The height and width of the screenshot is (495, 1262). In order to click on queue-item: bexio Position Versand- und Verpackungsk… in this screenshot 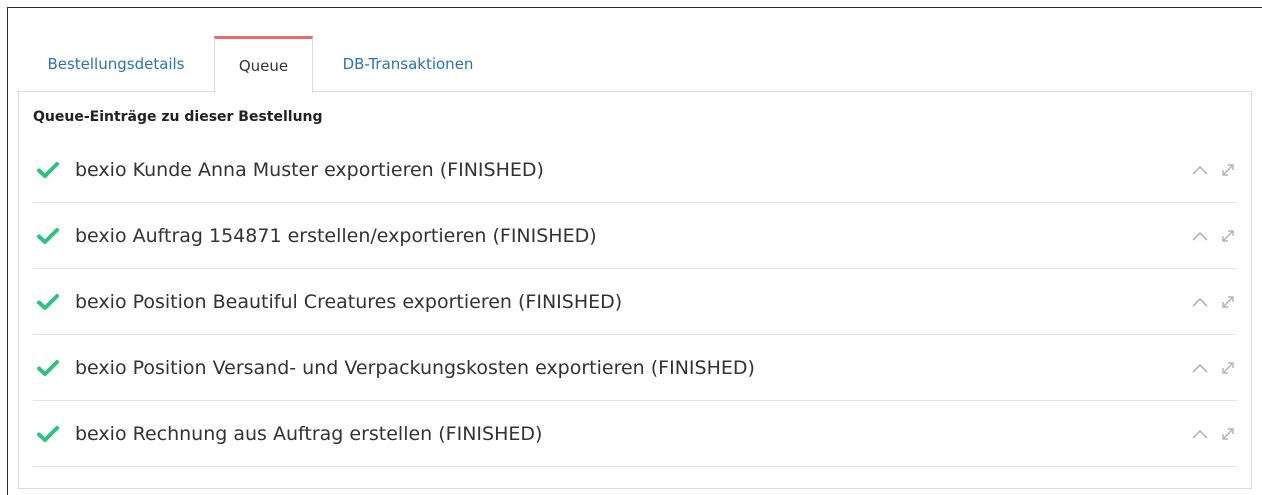, I will do `click(635, 368)`.